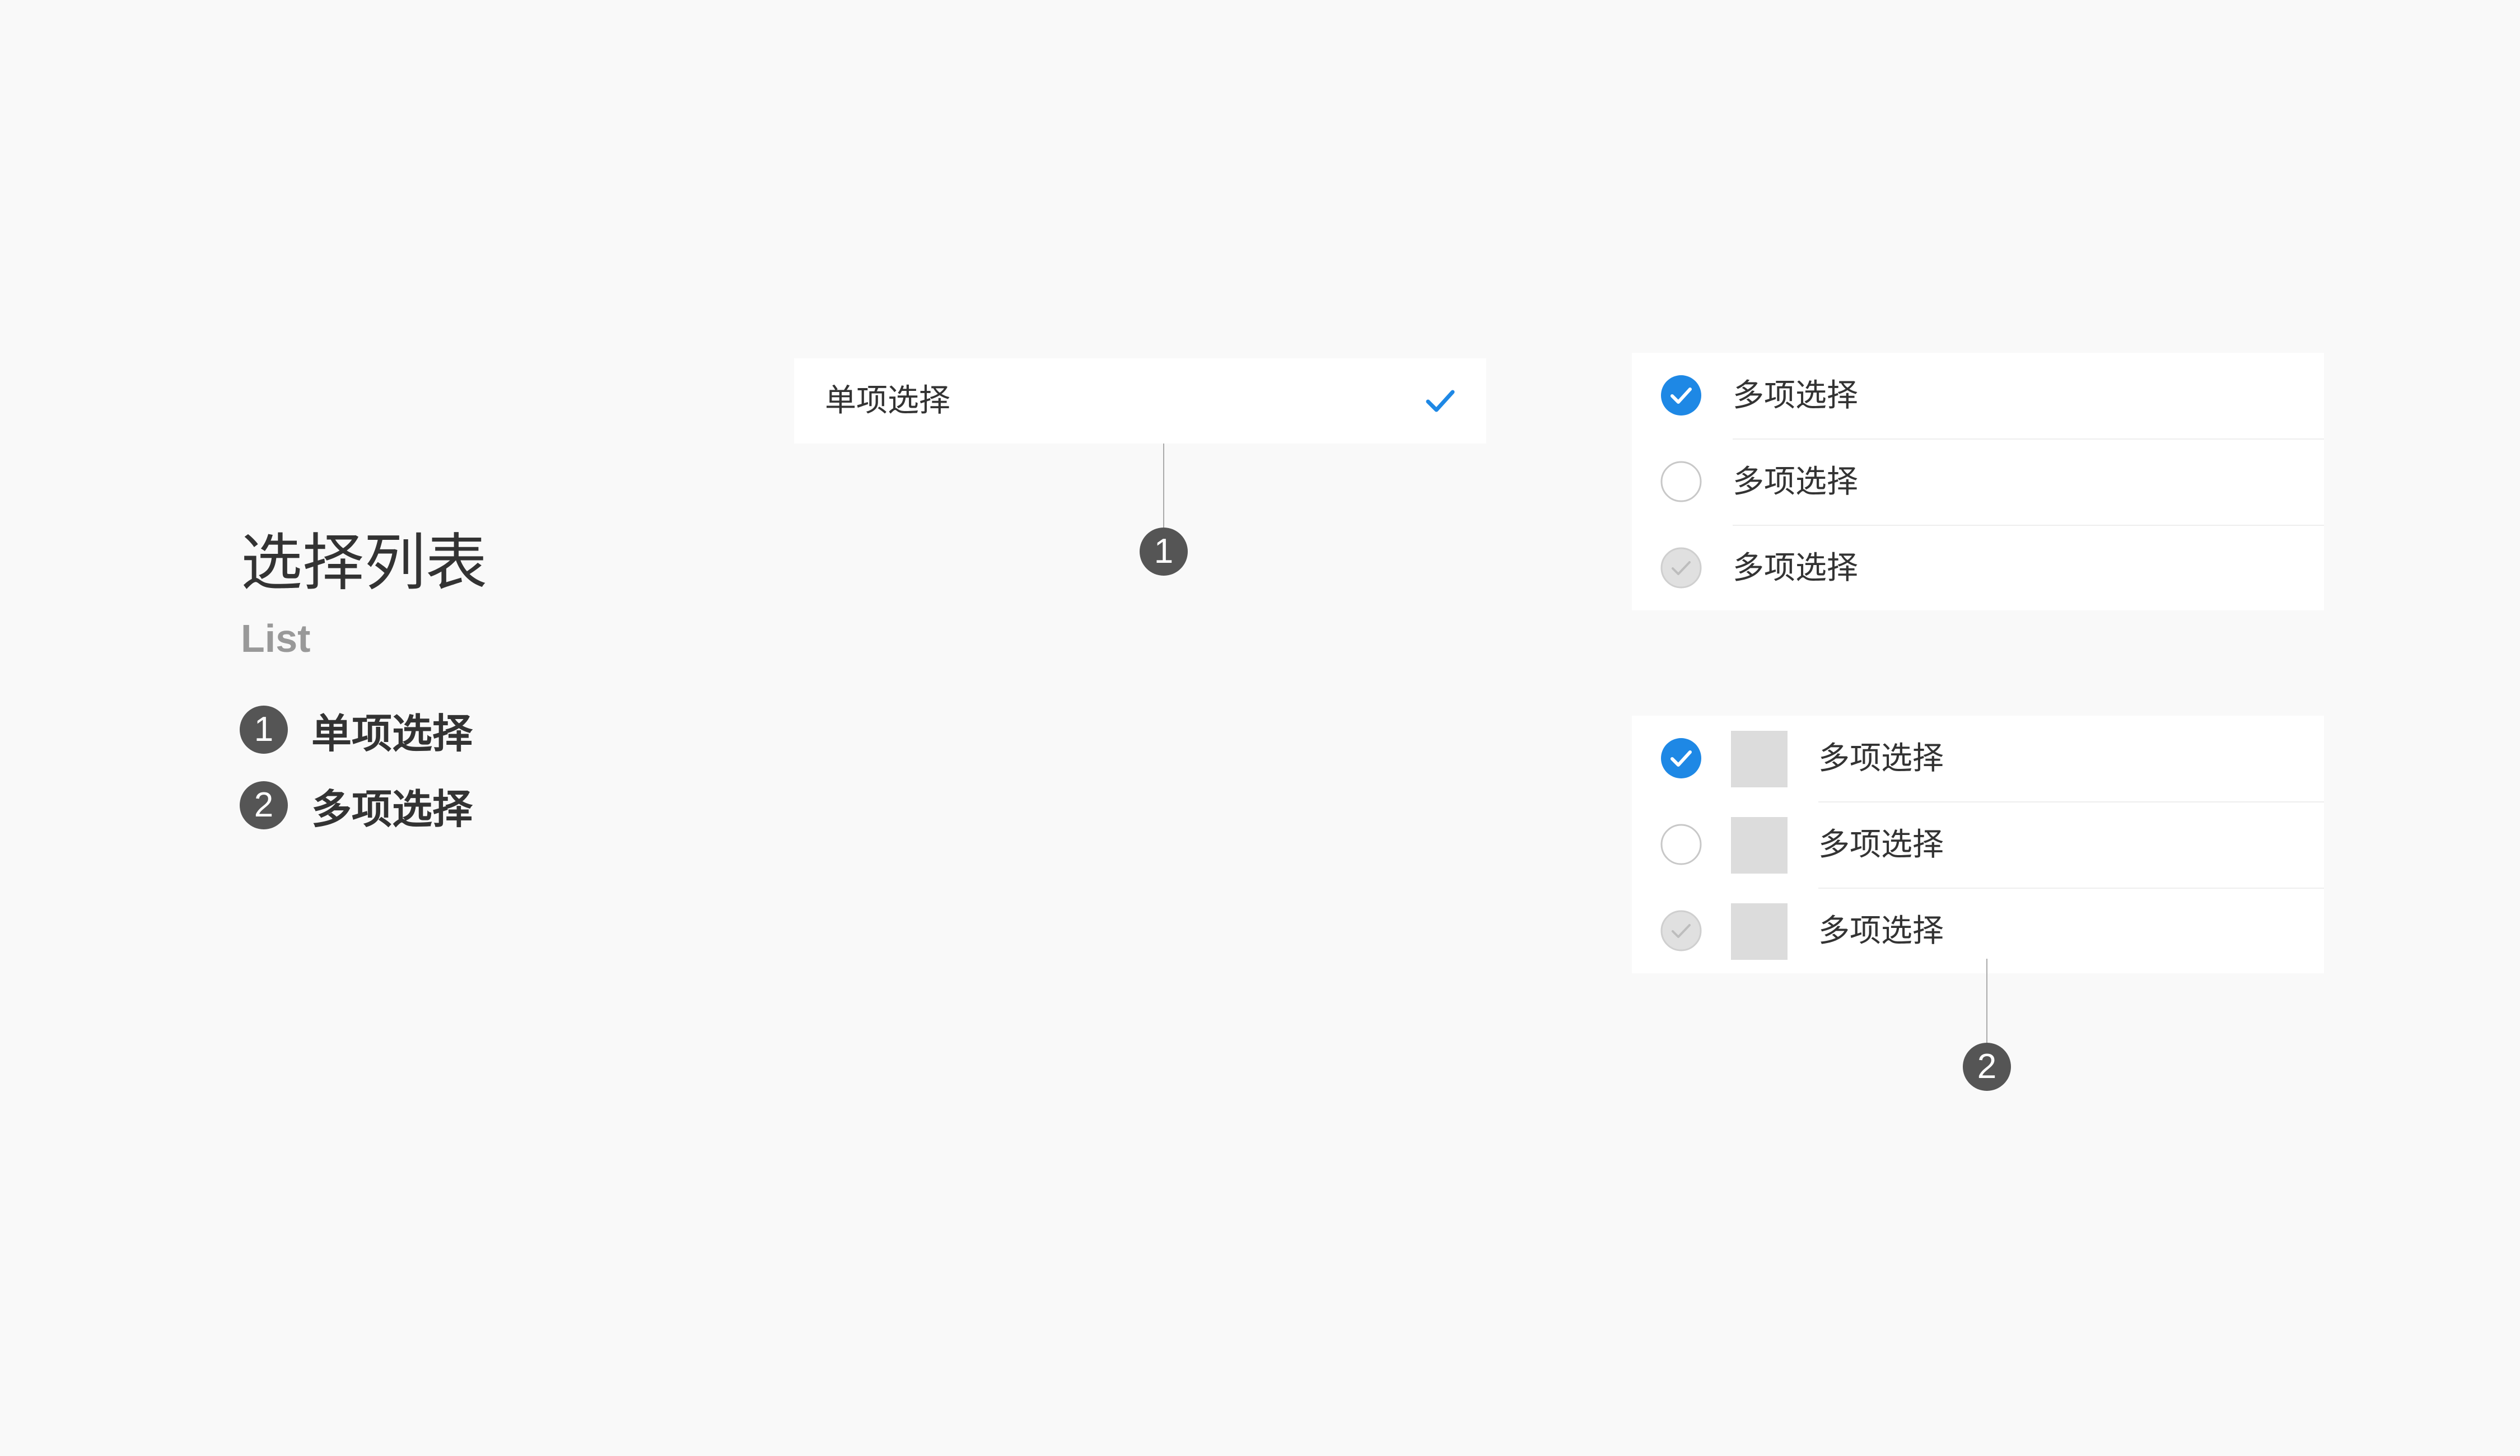 This screenshot has height=1456, width=2520. I want to click on legend-item-multi-select: 2 多项选择, so click(357, 807).